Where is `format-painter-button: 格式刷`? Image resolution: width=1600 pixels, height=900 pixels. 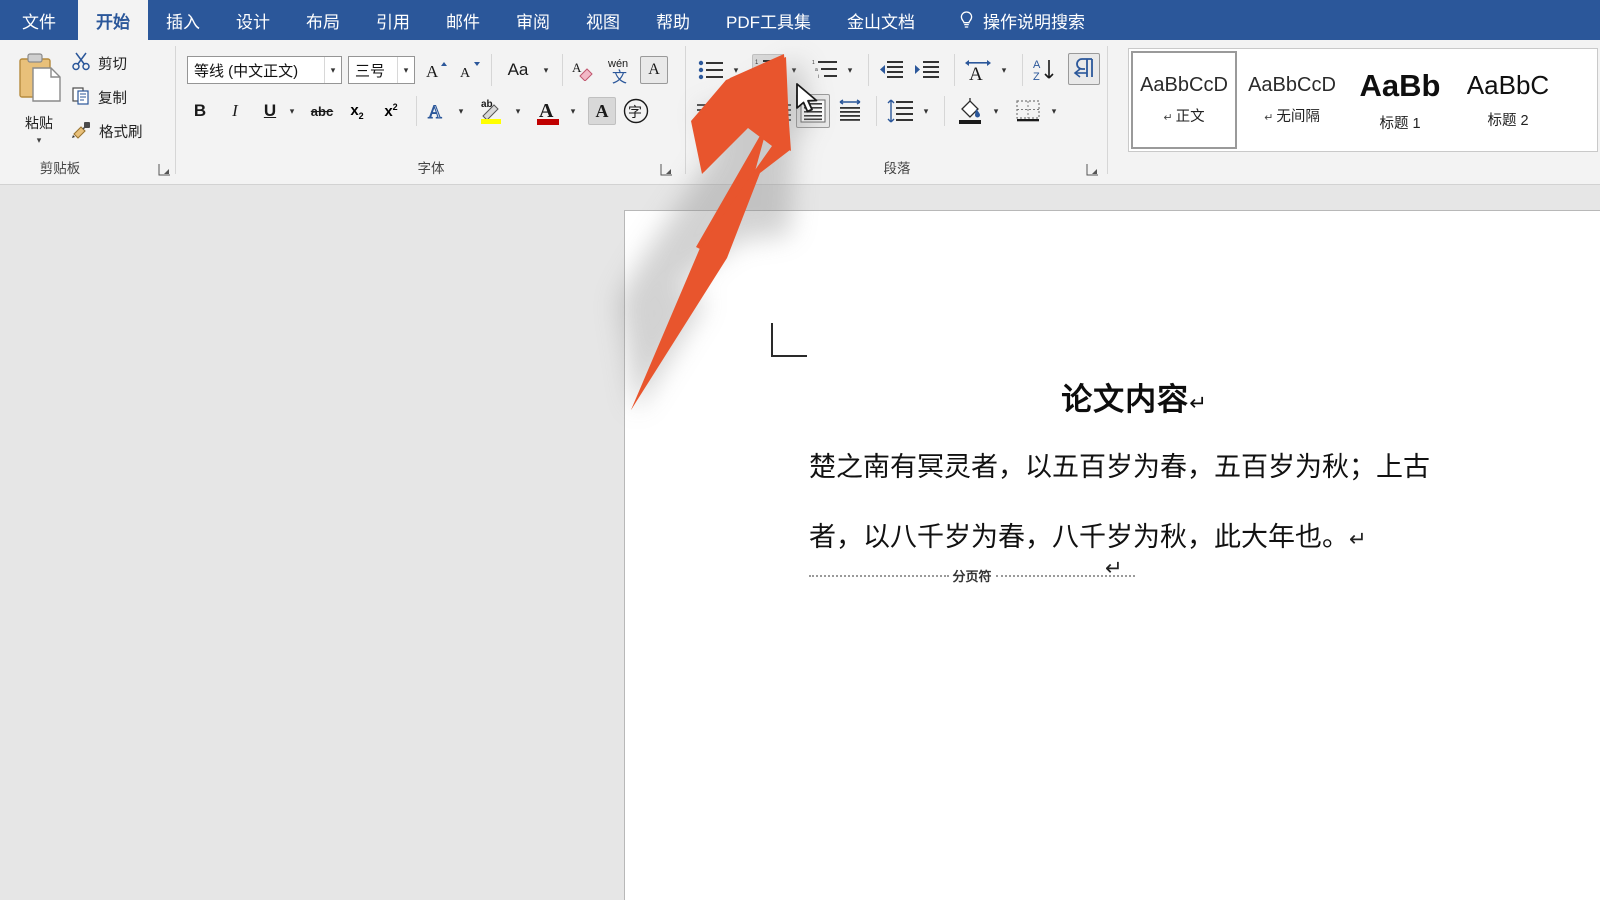
format-painter-button: 格式刷 is located at coordinates (107, 131).